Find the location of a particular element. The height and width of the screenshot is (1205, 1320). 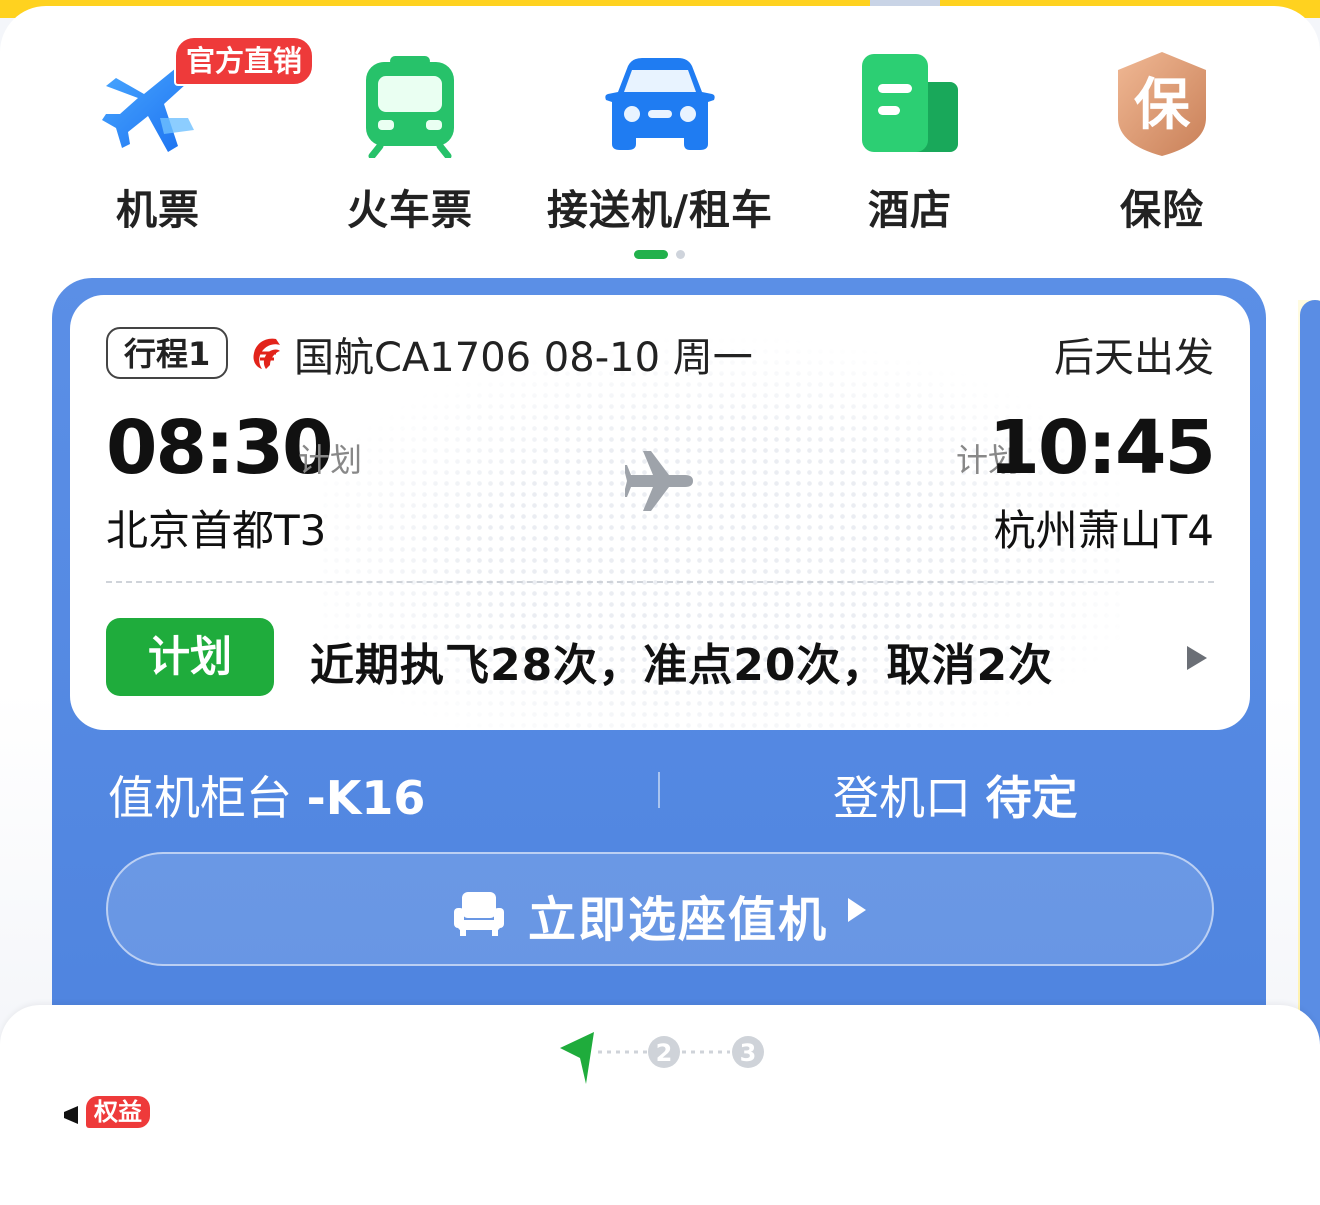

insurance-icon: 保 is located at coordinates (1162, 104).